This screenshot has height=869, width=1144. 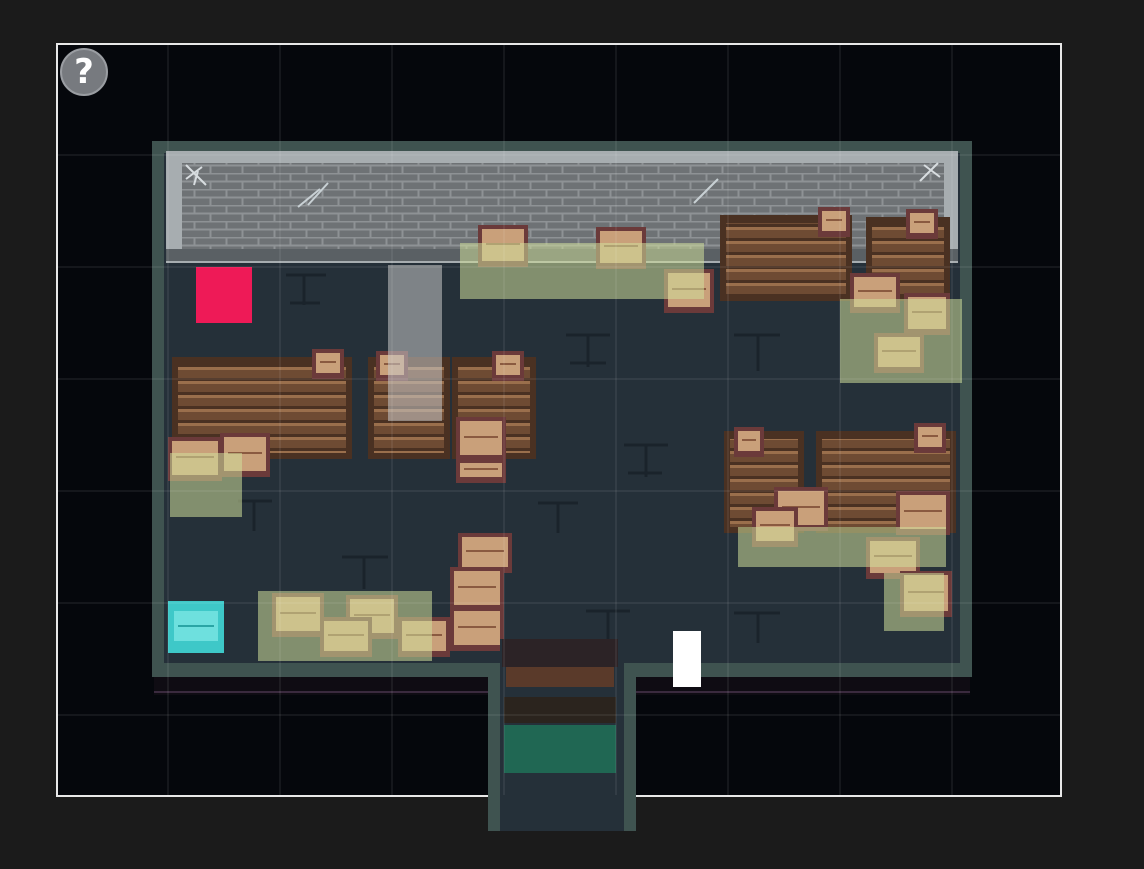 What do you see at coordinates (415, 343) in the screenshot?
I see `translucent-overlay` at bounding box center [415, 343].